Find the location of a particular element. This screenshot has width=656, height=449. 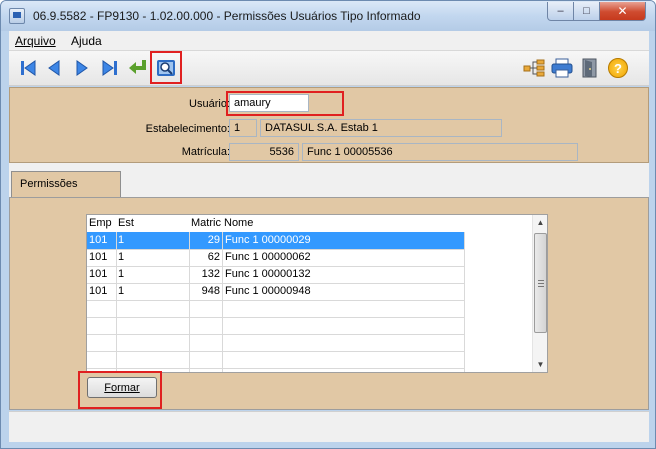

column-header-matric: Matric is located at coordinates (206, 223).